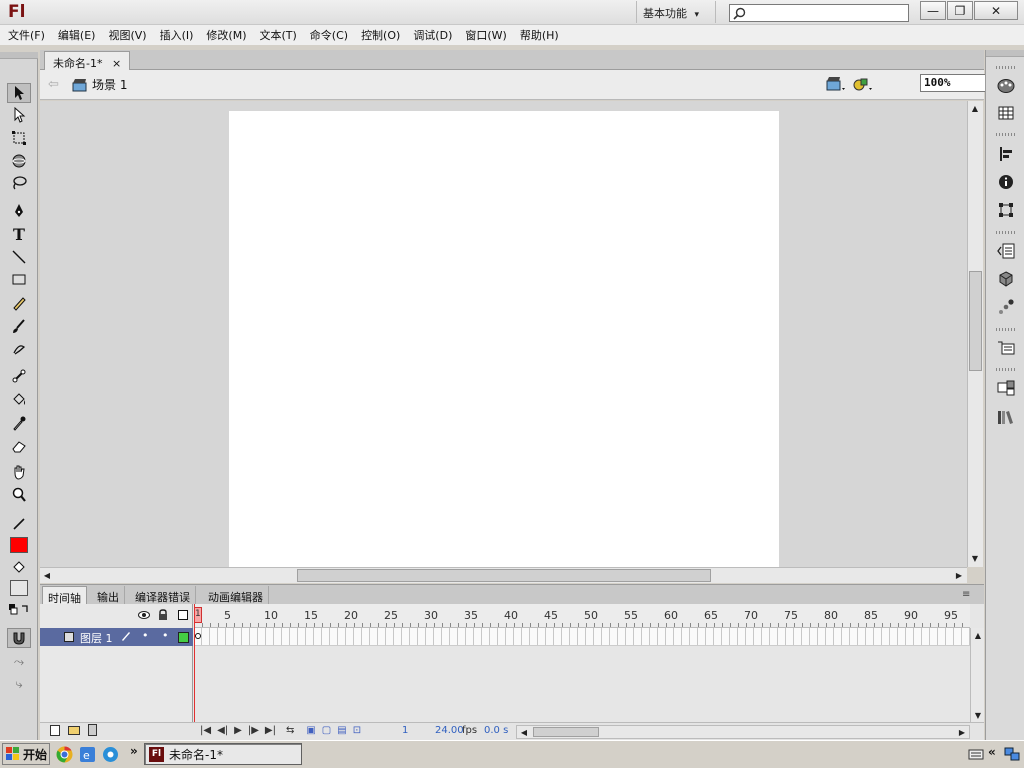 The image size is (1024, 768). What do you see at coordinates (99, 84) in the screenshot?
I see `scene-breadcrumb: 场景 1` at bounding box center [99, 84].